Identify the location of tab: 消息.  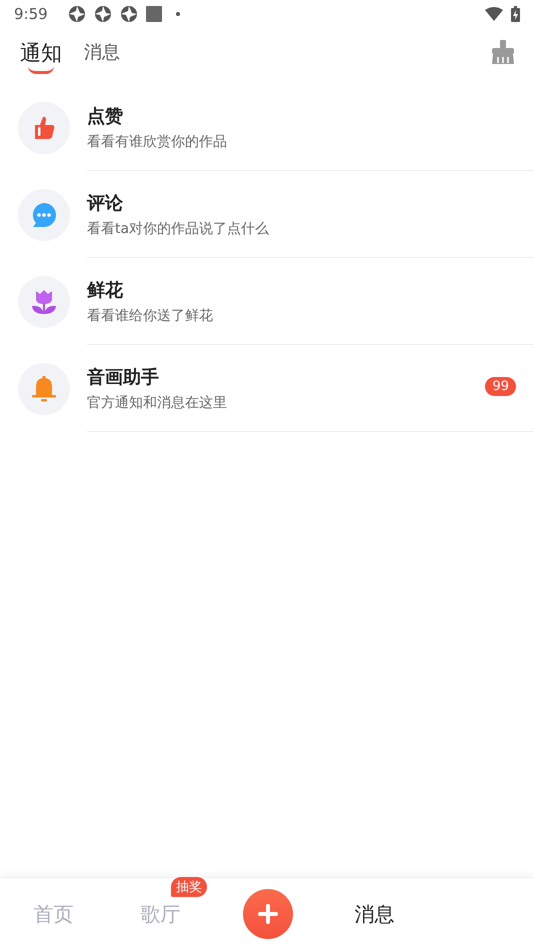
(102, 54).